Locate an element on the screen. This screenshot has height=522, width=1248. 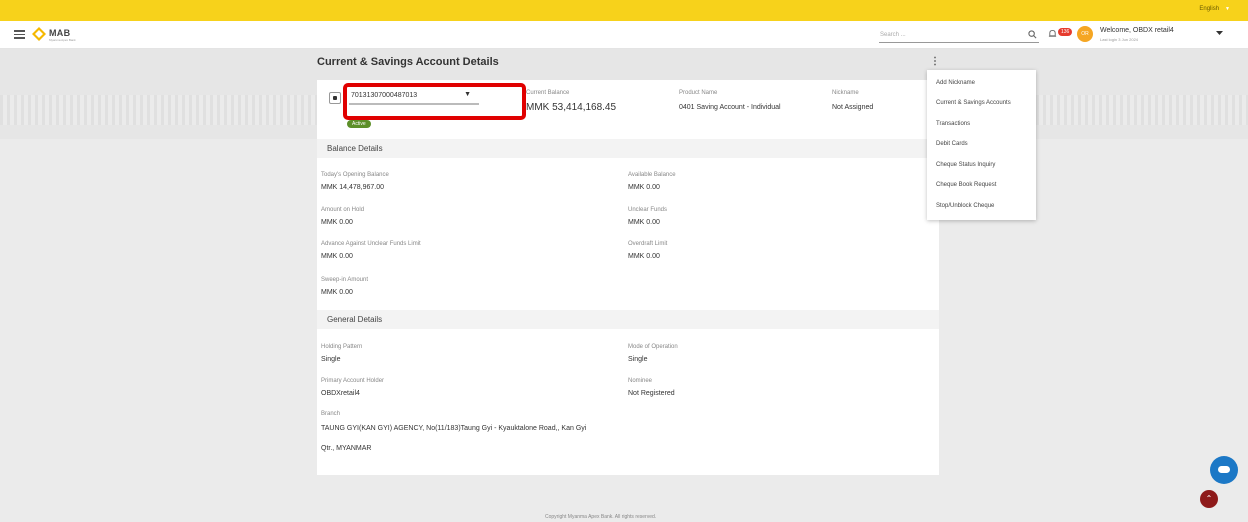
menu-item-cheque-book: Cheque Book Request is located at coordinates (966, 185).